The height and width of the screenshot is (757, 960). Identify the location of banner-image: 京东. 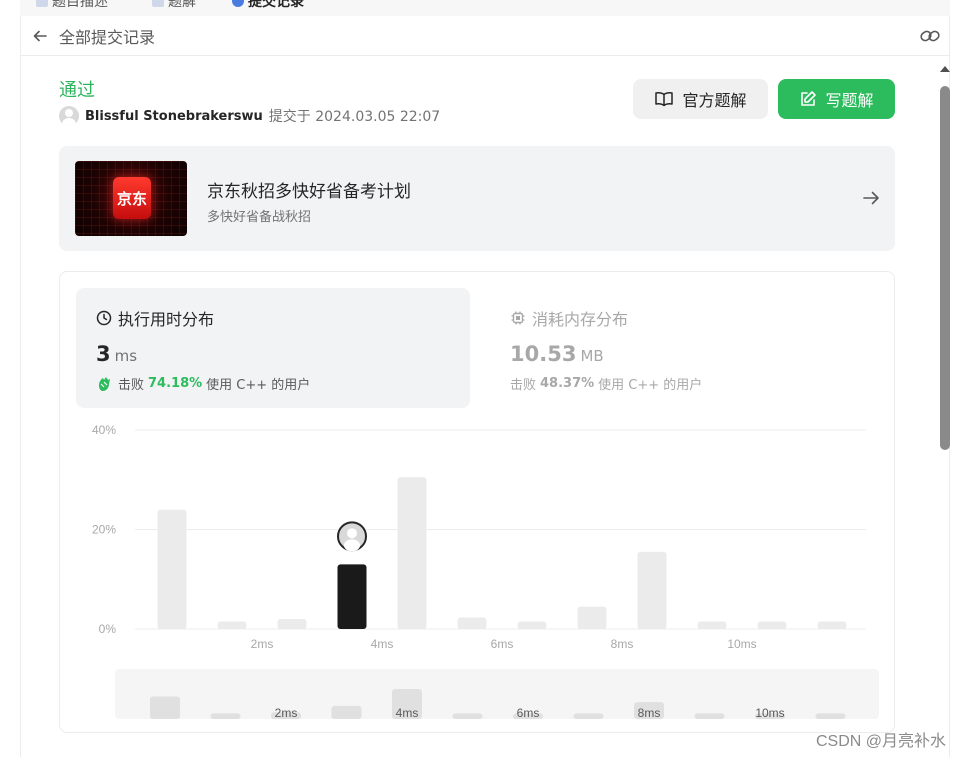
(131, 198).